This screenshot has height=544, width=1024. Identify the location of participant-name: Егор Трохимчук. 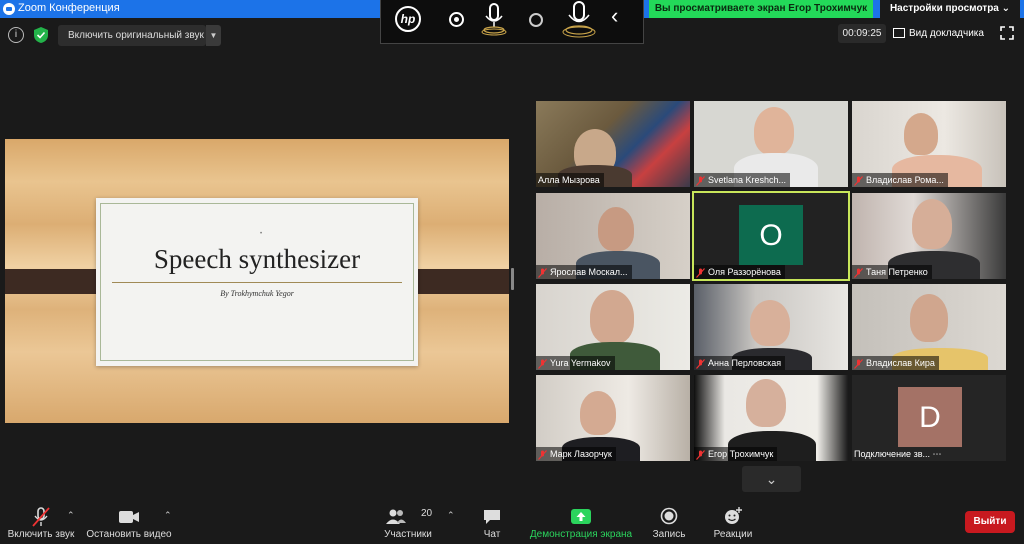
(736, 454).